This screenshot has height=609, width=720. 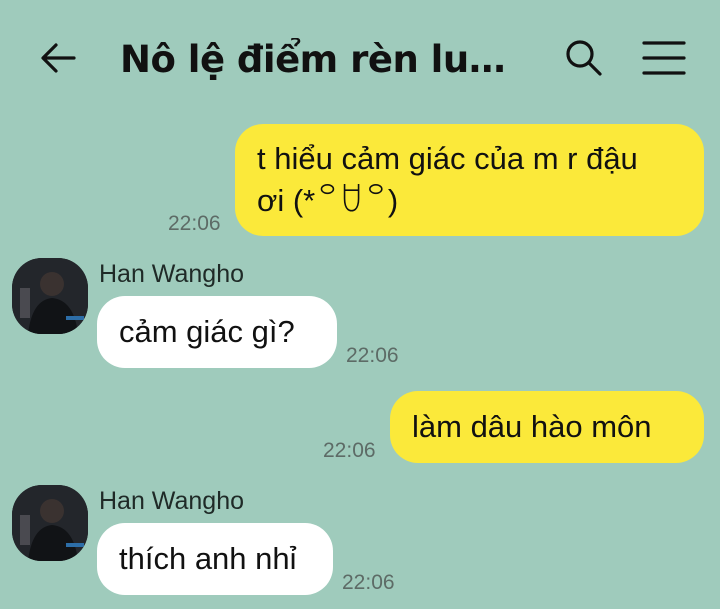 I want to click on incoming-message-bubble: cảm giác gì?, so click(x=217, y=332).